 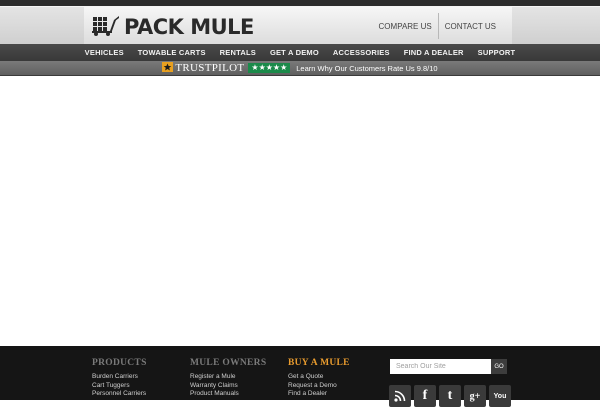 I want to click on rating-stars-icon: ★★★★★, so click(x=269, y=68).